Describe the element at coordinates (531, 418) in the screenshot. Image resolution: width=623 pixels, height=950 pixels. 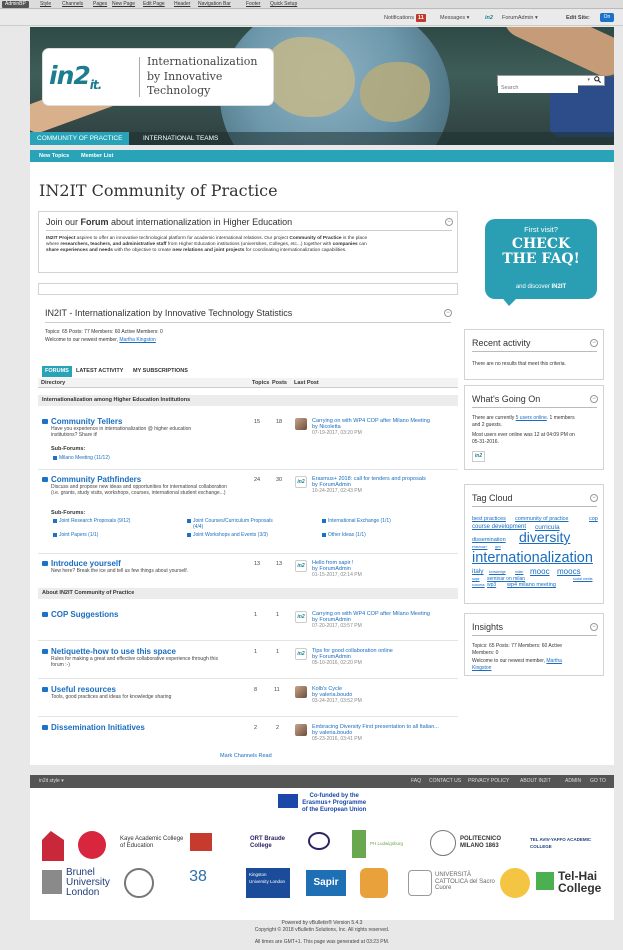
I see `users-online-link: 5 users online` at that location.